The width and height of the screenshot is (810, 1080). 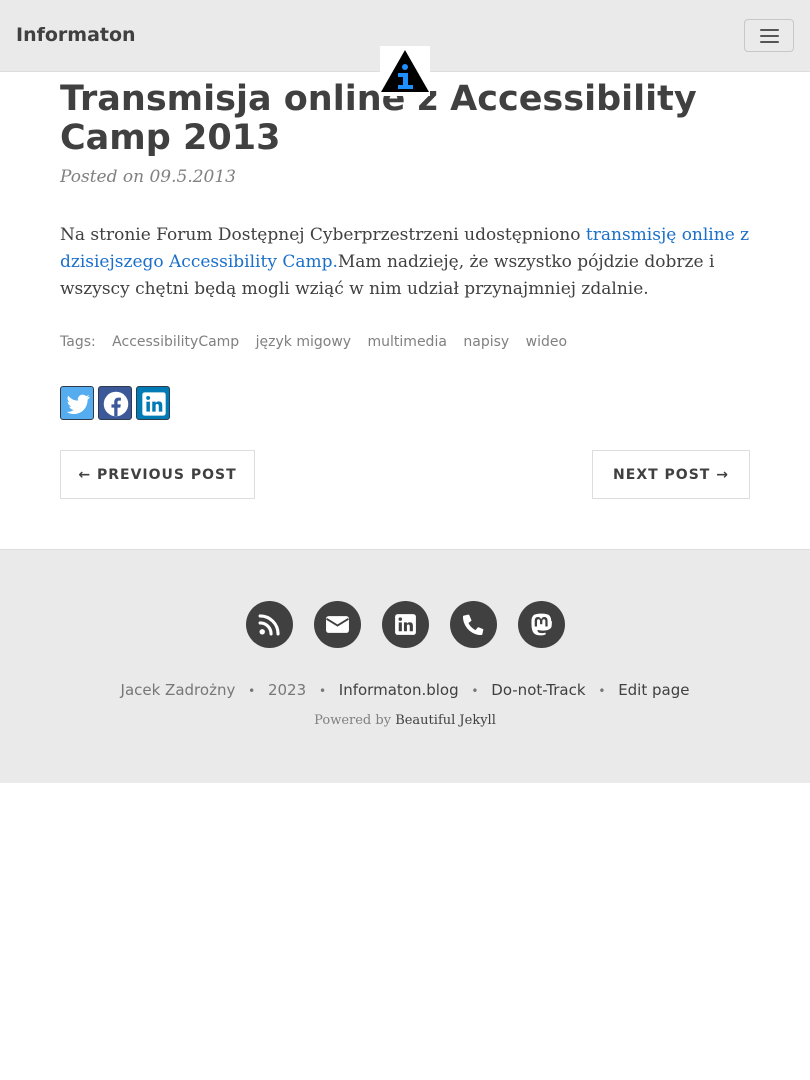 I want to click on envelope-icon, so click(x=337, y=624).